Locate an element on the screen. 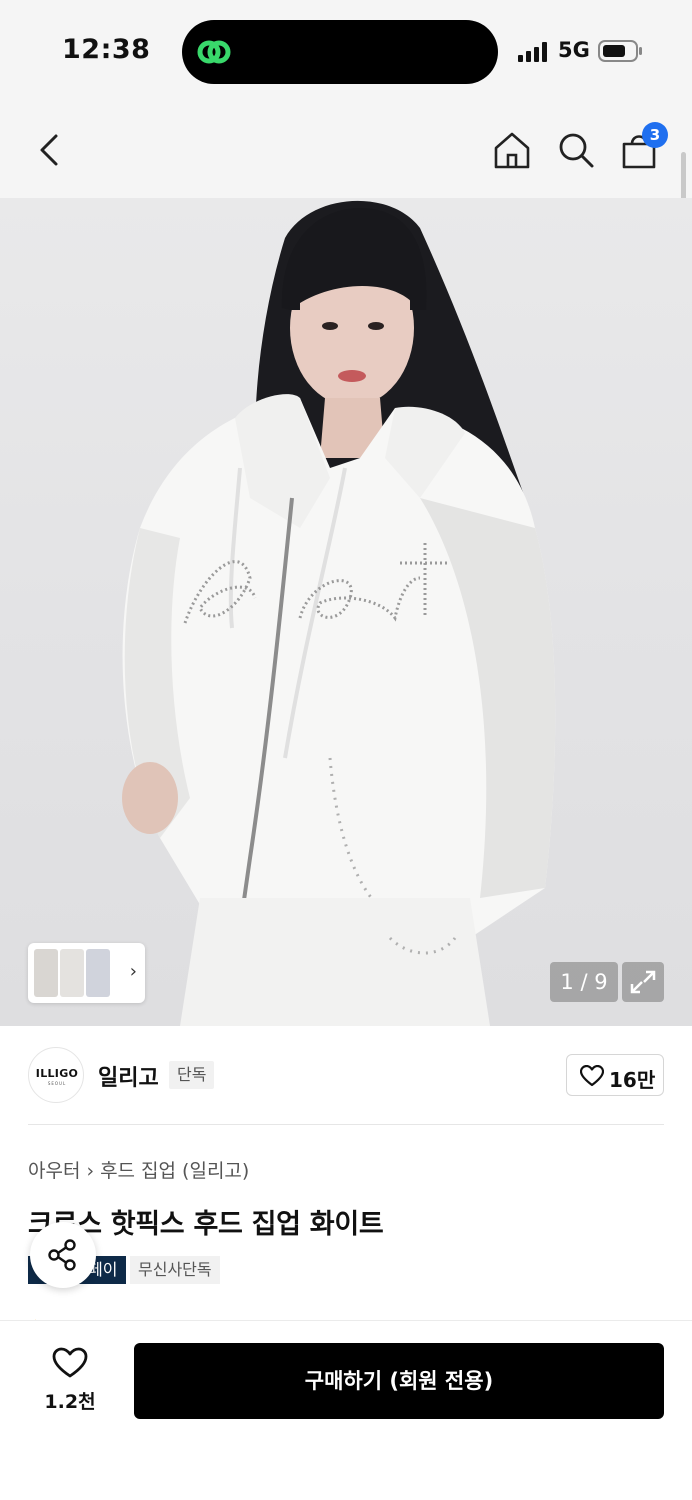  battery-icon is located at coordinates (620, 51).